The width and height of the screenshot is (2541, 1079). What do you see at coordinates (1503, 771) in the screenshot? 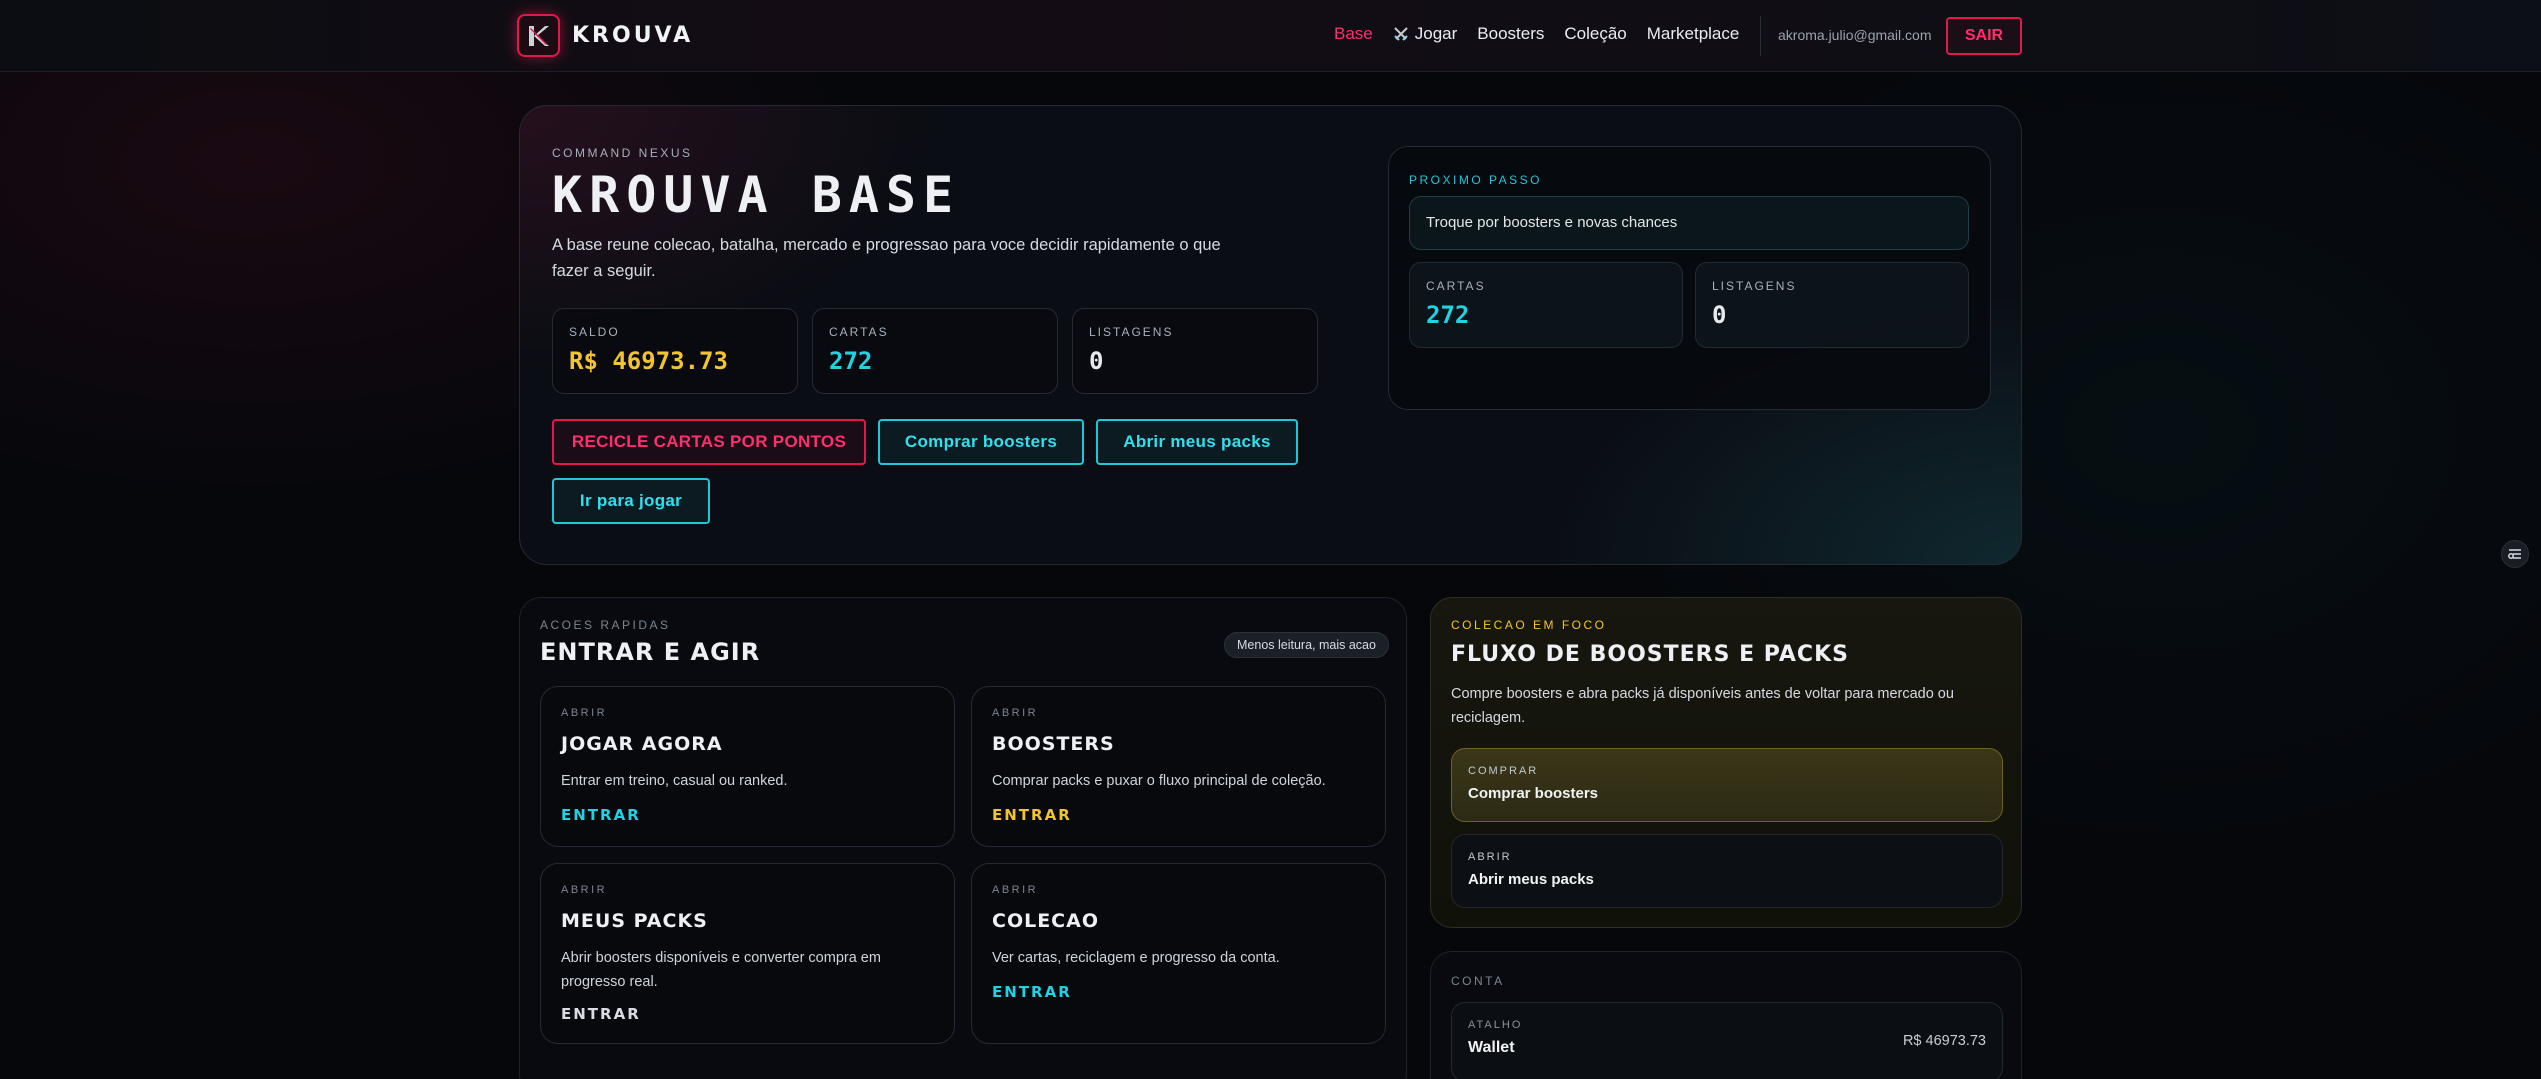
I see `action-eyebrow: COMPRAR` at bounding box center [1503, 771].